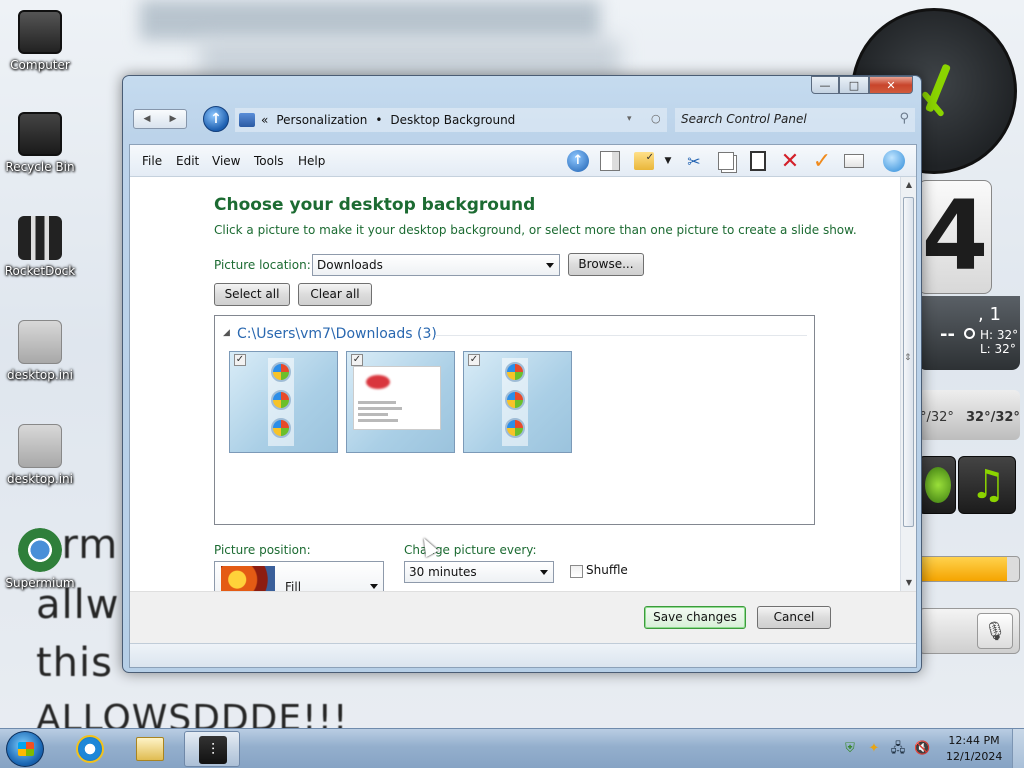  I want to click on degree-icon, so click(969, 333).